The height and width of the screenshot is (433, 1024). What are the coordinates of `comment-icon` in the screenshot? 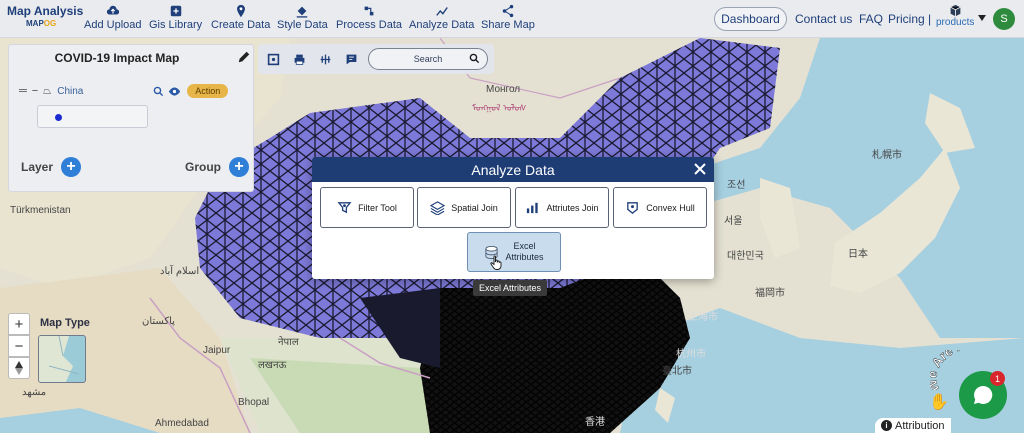 It's located at (351, 59).